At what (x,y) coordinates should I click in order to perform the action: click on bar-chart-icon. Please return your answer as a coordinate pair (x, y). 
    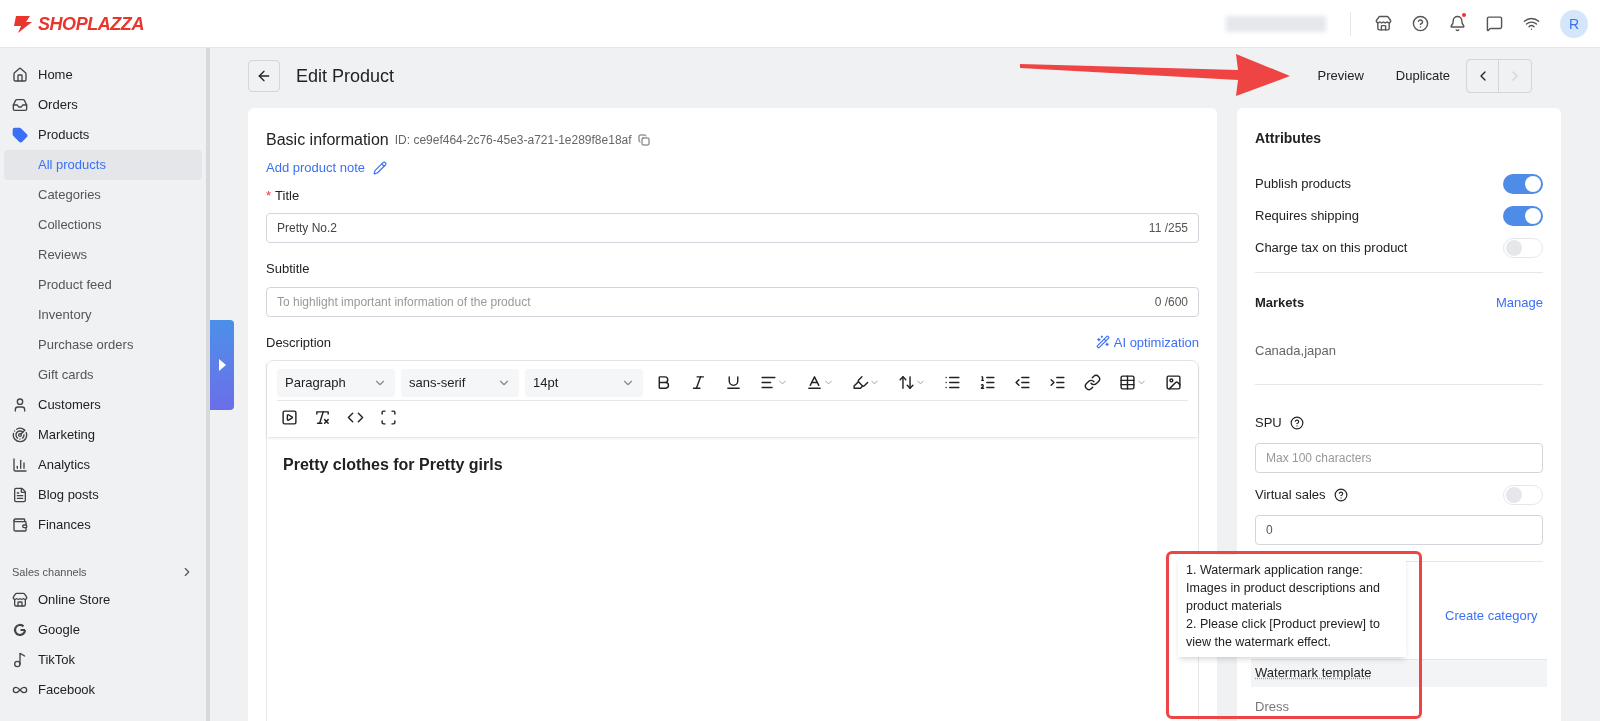
    Looking at the image, I should click on (20, 465).